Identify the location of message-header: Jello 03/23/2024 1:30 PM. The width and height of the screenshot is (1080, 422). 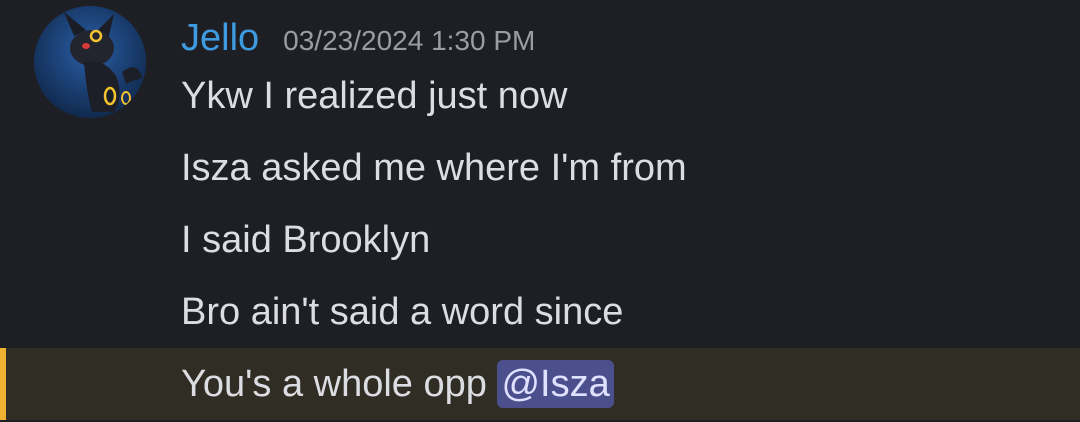
(358, 38).